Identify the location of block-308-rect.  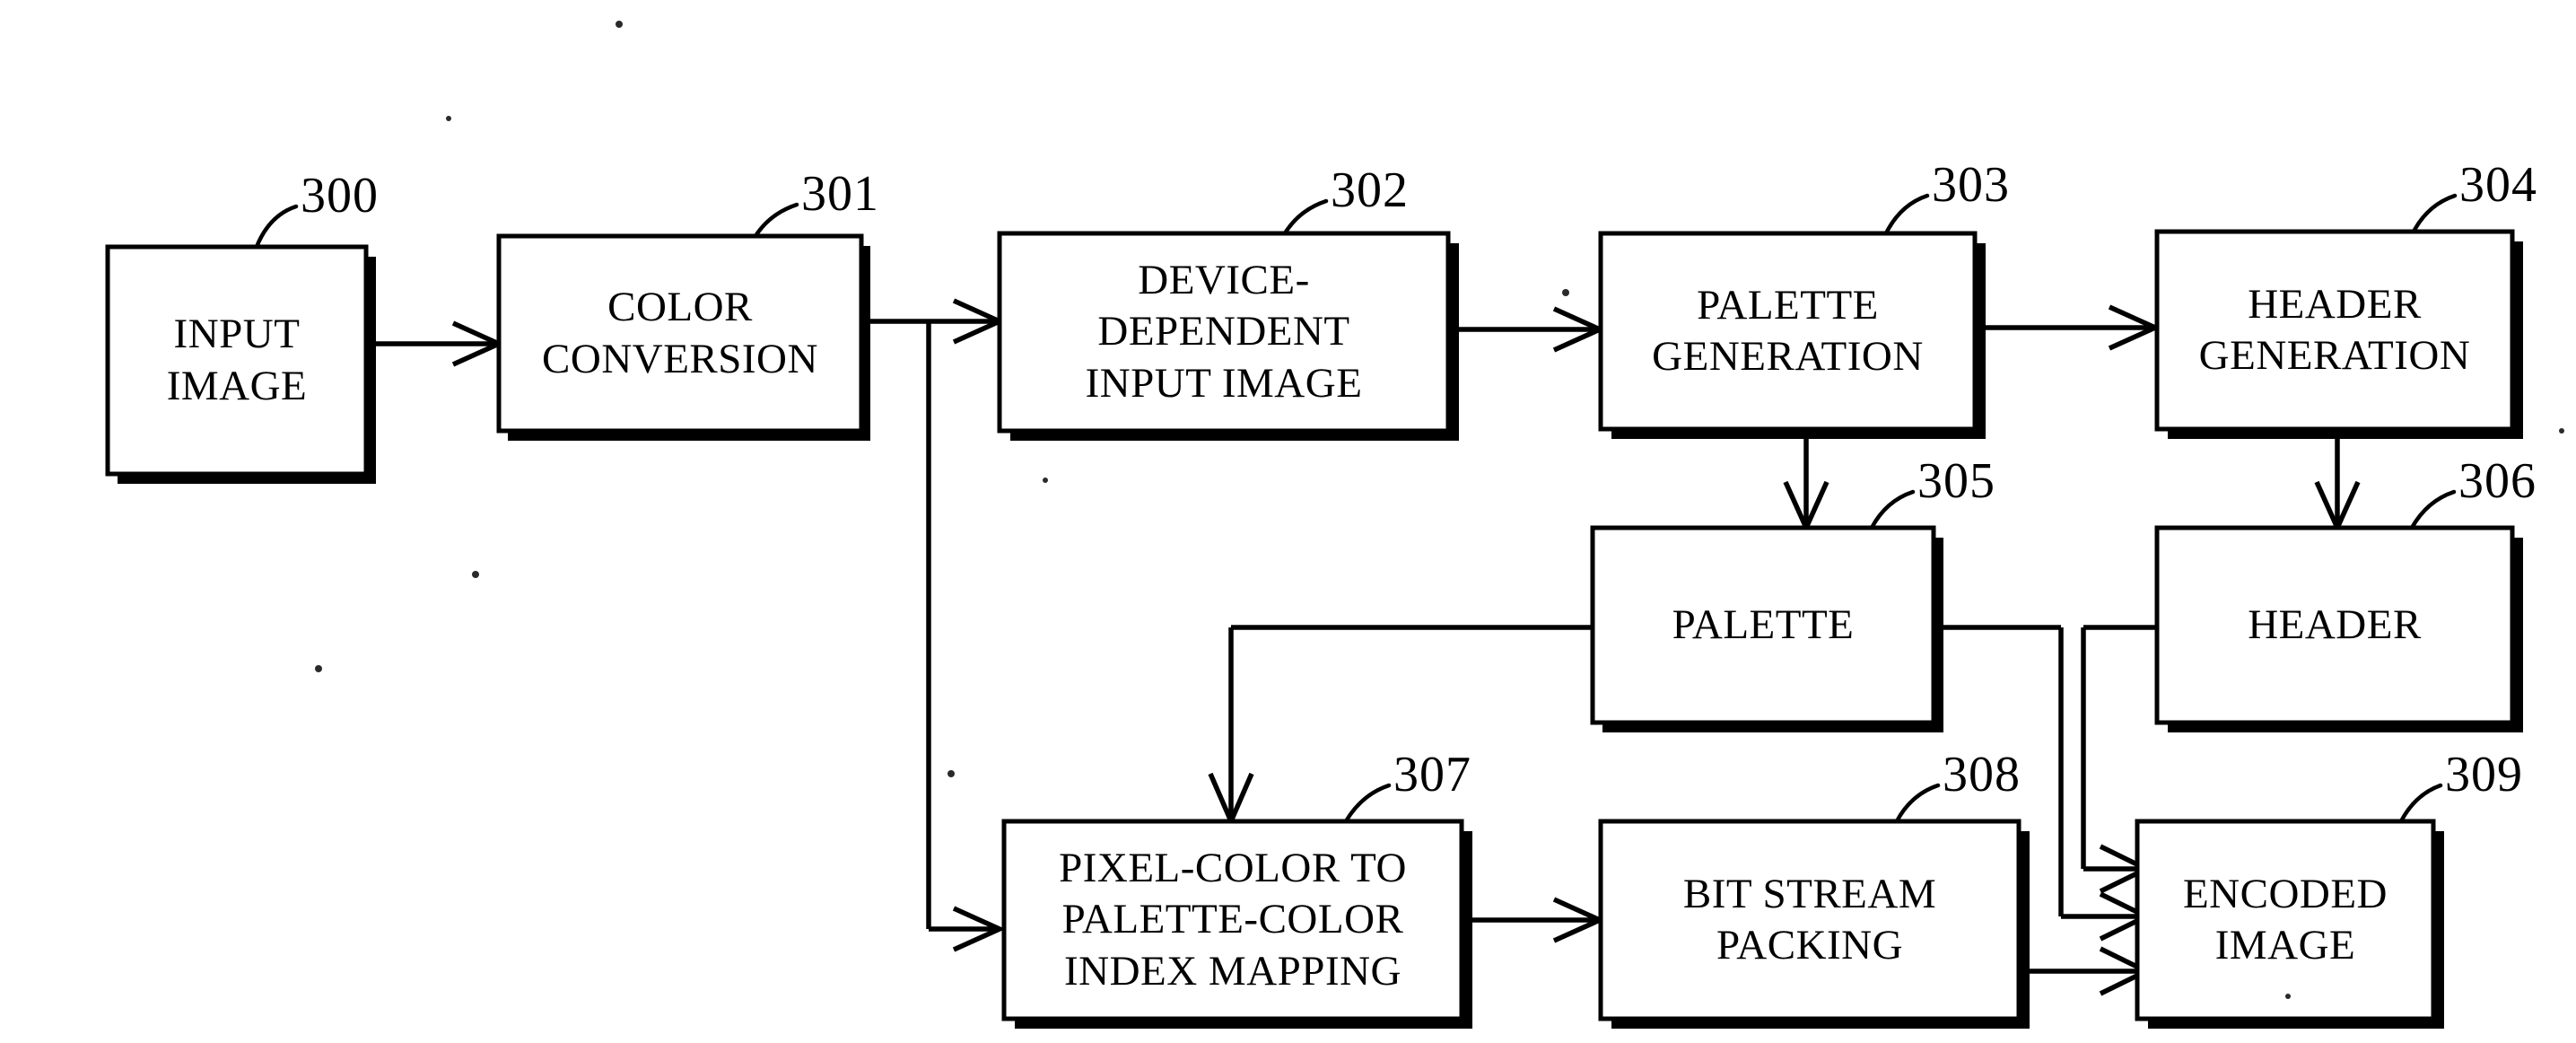
(1810, 920).